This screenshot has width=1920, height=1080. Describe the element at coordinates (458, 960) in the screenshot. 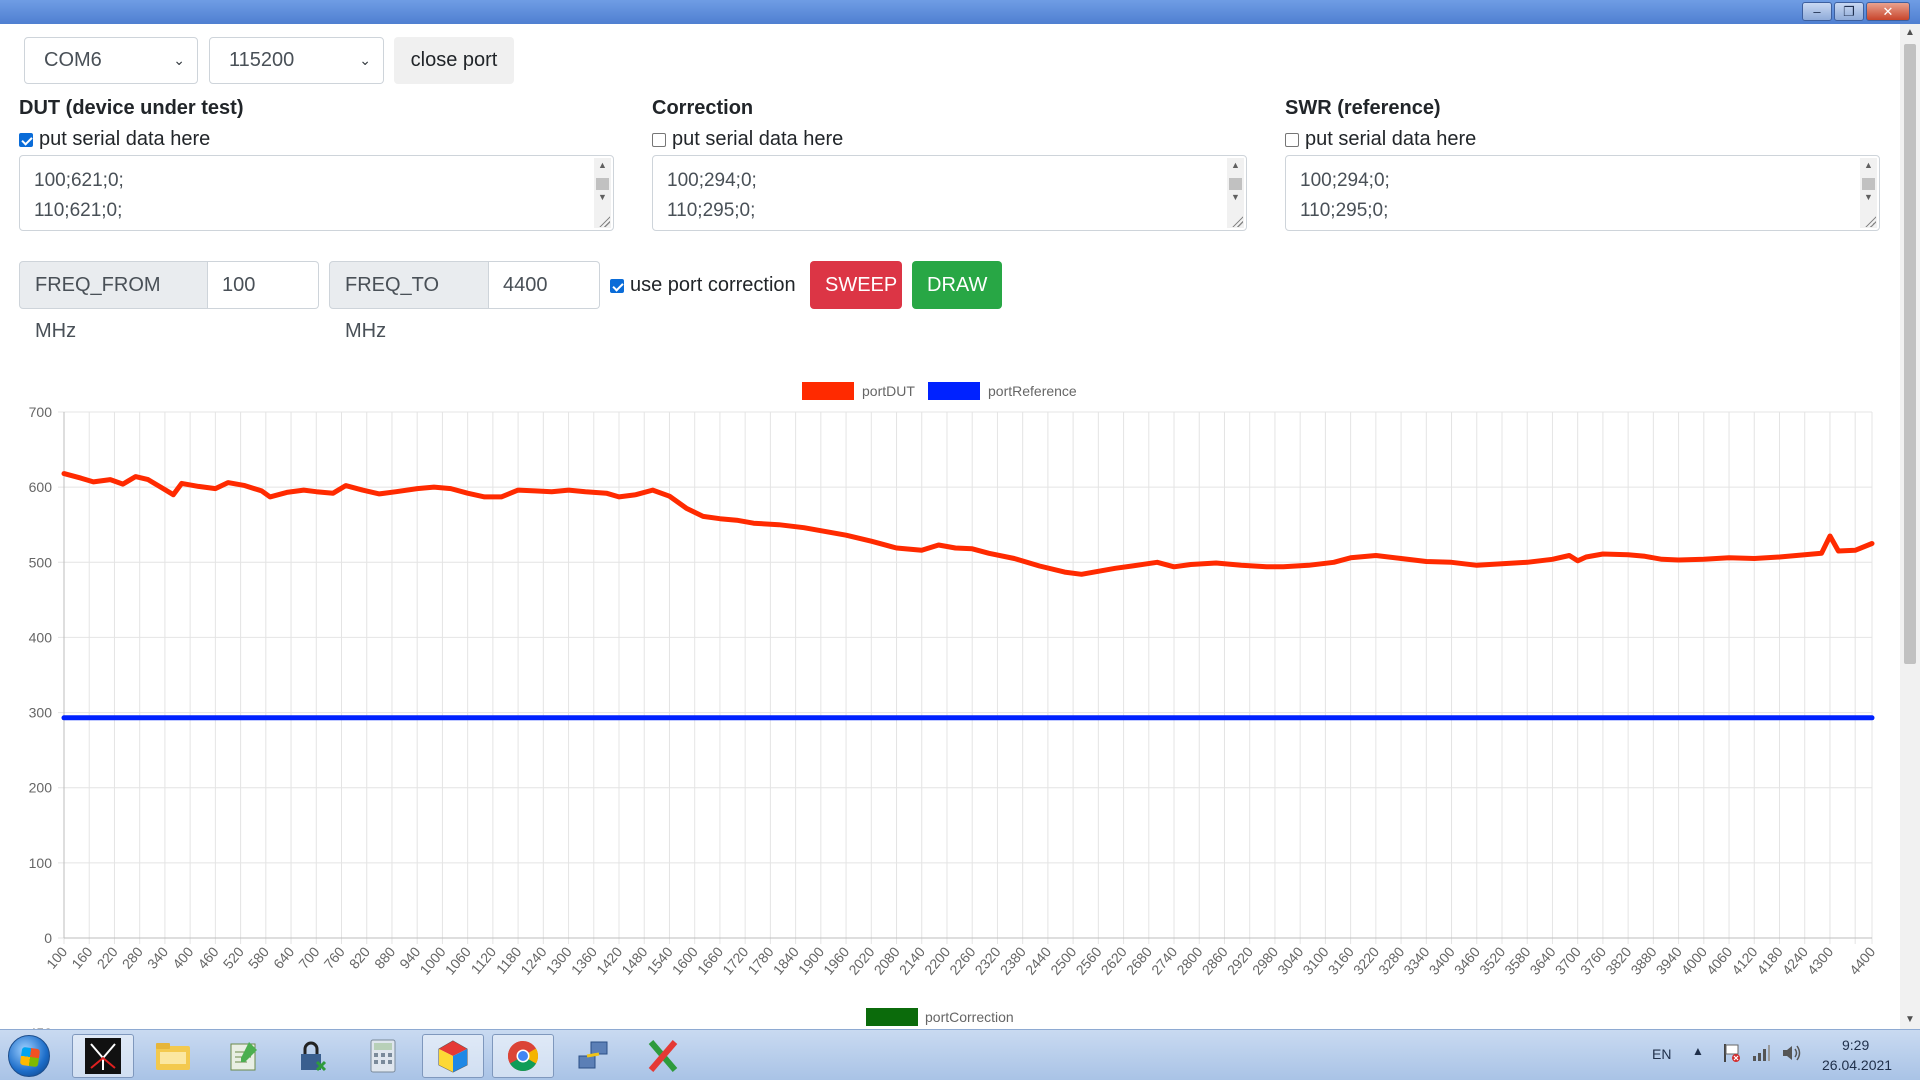

I see `x-tick-label: 1060` at that location.